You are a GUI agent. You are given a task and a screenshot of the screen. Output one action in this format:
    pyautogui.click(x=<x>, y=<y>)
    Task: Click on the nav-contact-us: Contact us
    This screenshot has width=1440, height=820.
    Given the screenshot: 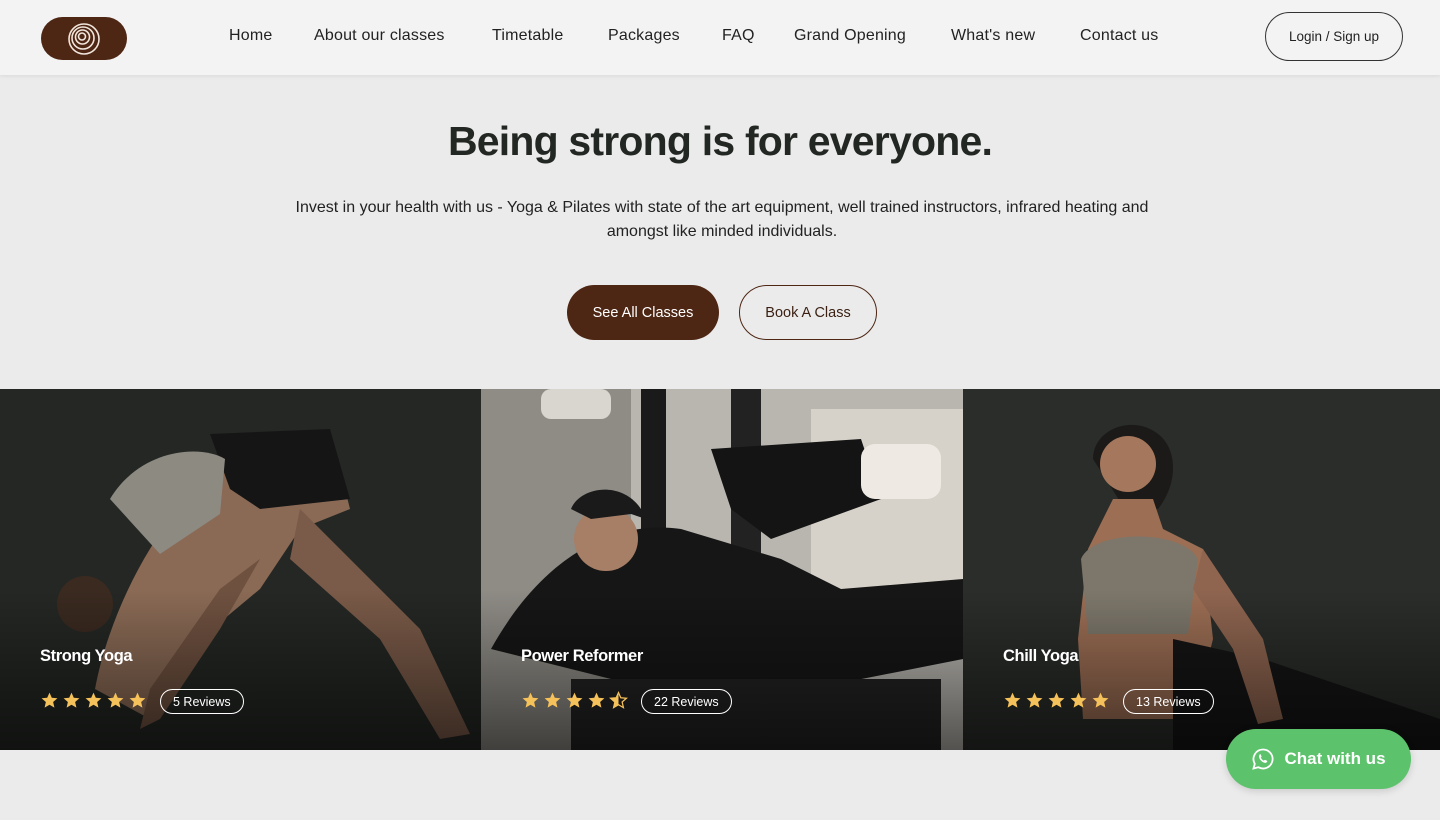 What is the action you would take?
    pyautogui.click(x=1119, y=36)
    